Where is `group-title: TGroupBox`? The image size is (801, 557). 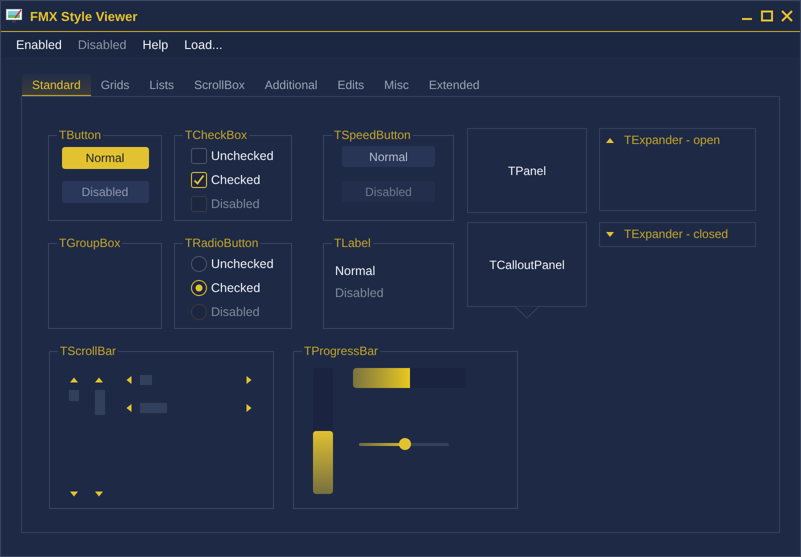 group-title: TGroupBox is located at coordinates (90, 243).